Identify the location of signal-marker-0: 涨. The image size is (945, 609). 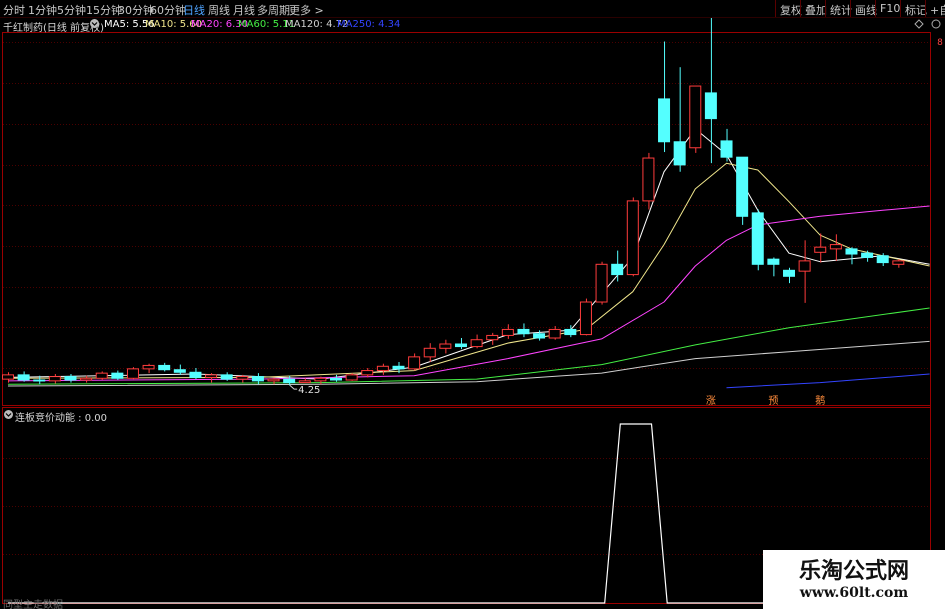
(711, 401).